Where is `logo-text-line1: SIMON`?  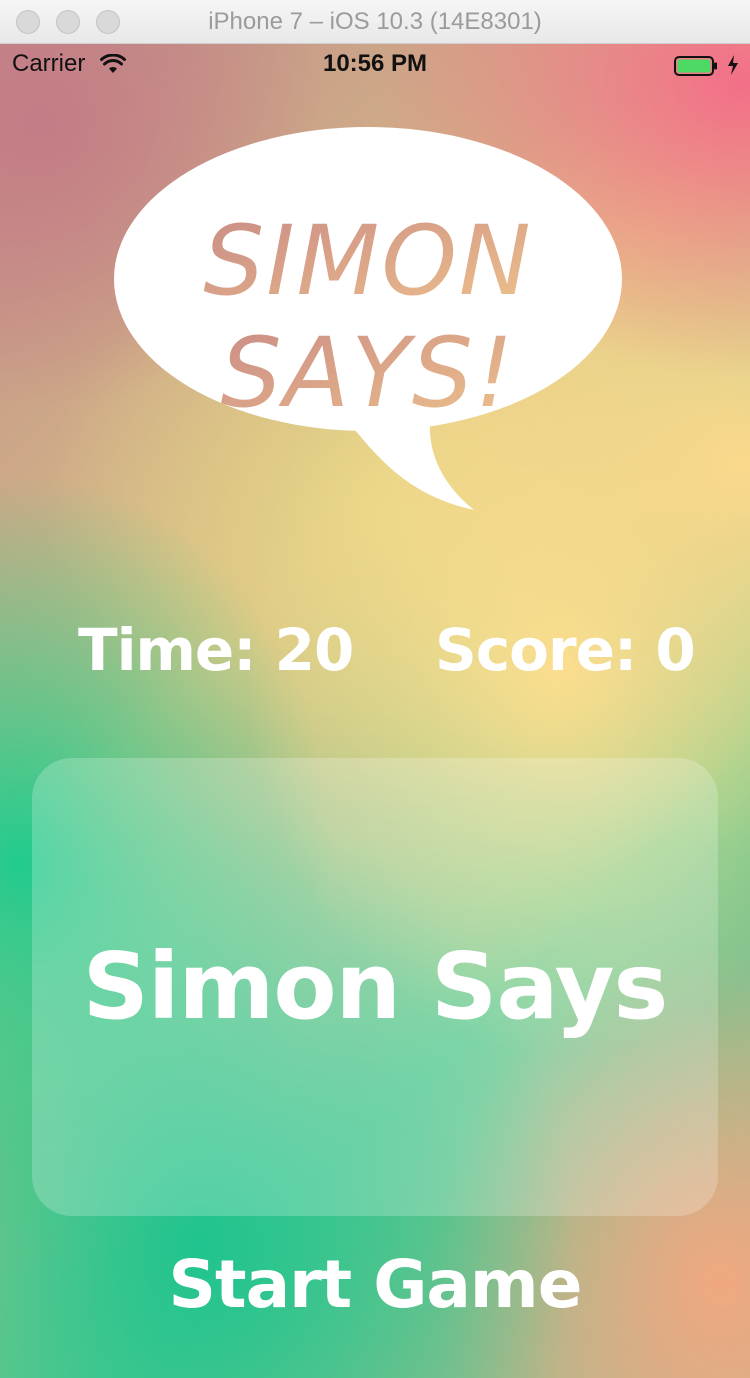
logo-text-line1: SIMON is located at coordinates (367, 261).